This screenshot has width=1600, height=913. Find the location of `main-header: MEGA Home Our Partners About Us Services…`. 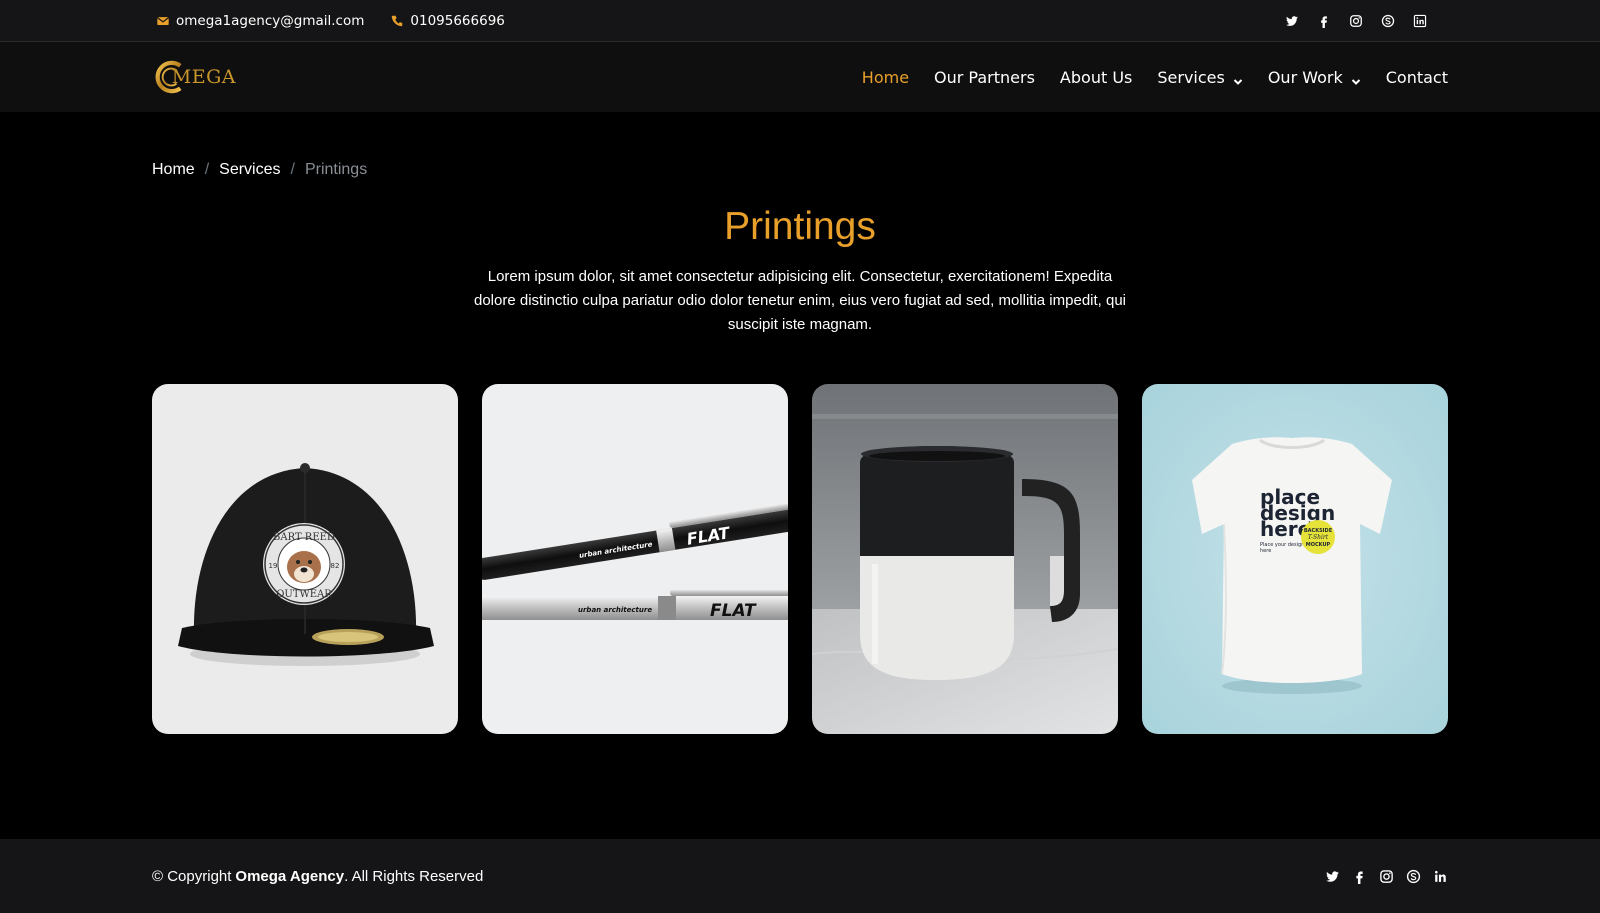

main-header: MEGA Home Our Partners About Us Services… is located at coordinates (800, 77).